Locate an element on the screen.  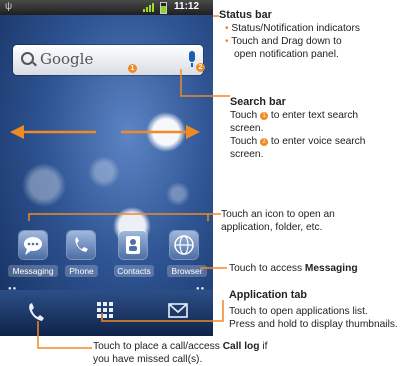
text-search-marker-ref: 1 is located at coordinates (264, 116).